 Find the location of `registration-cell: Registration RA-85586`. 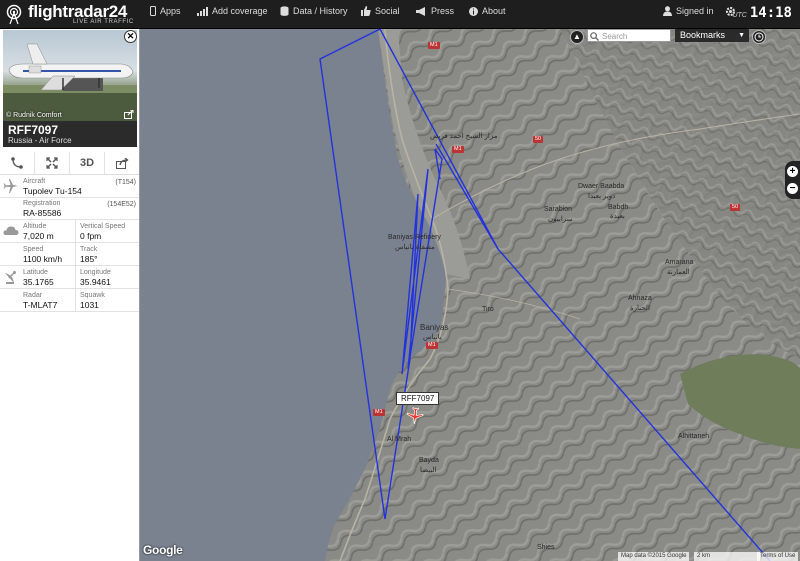

registration-cell: Registration RA-85586 is located at coordinates (42, 209).